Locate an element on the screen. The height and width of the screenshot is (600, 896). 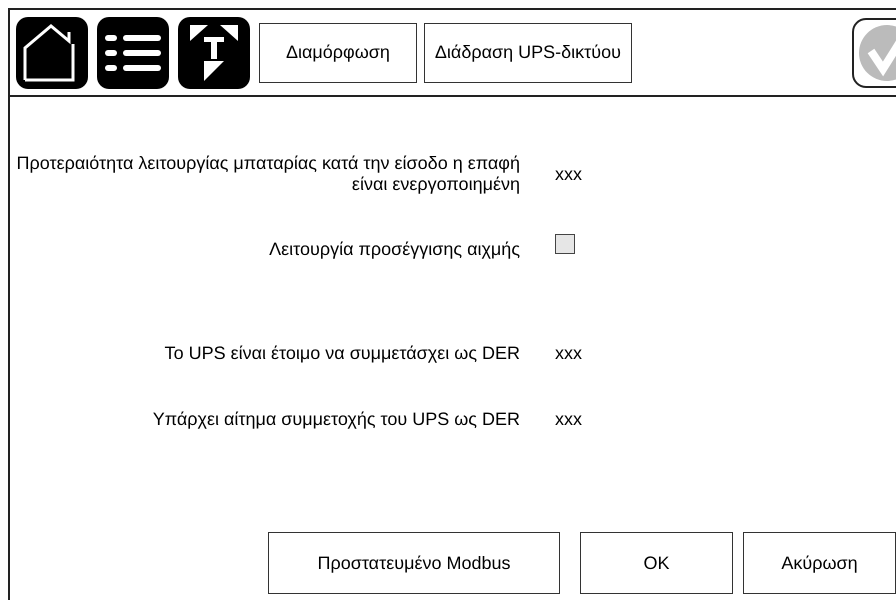
tab: Διαμόρφωση is located at coordinates (338, 52).